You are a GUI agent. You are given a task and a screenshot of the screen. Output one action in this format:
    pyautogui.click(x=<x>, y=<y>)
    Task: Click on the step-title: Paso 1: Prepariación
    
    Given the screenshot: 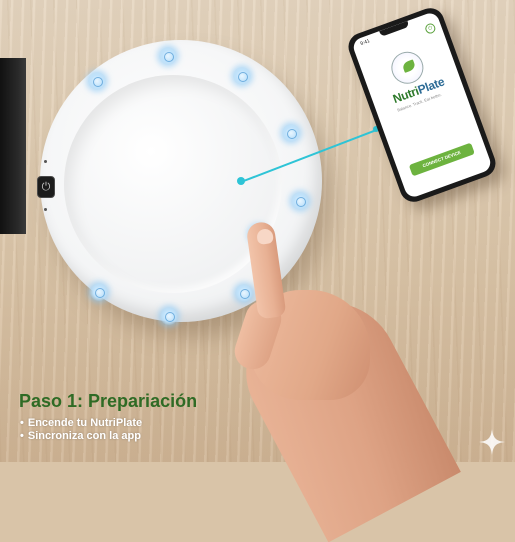 What is the action you would take?
    pyautogui.click(x=108, y=401)
    